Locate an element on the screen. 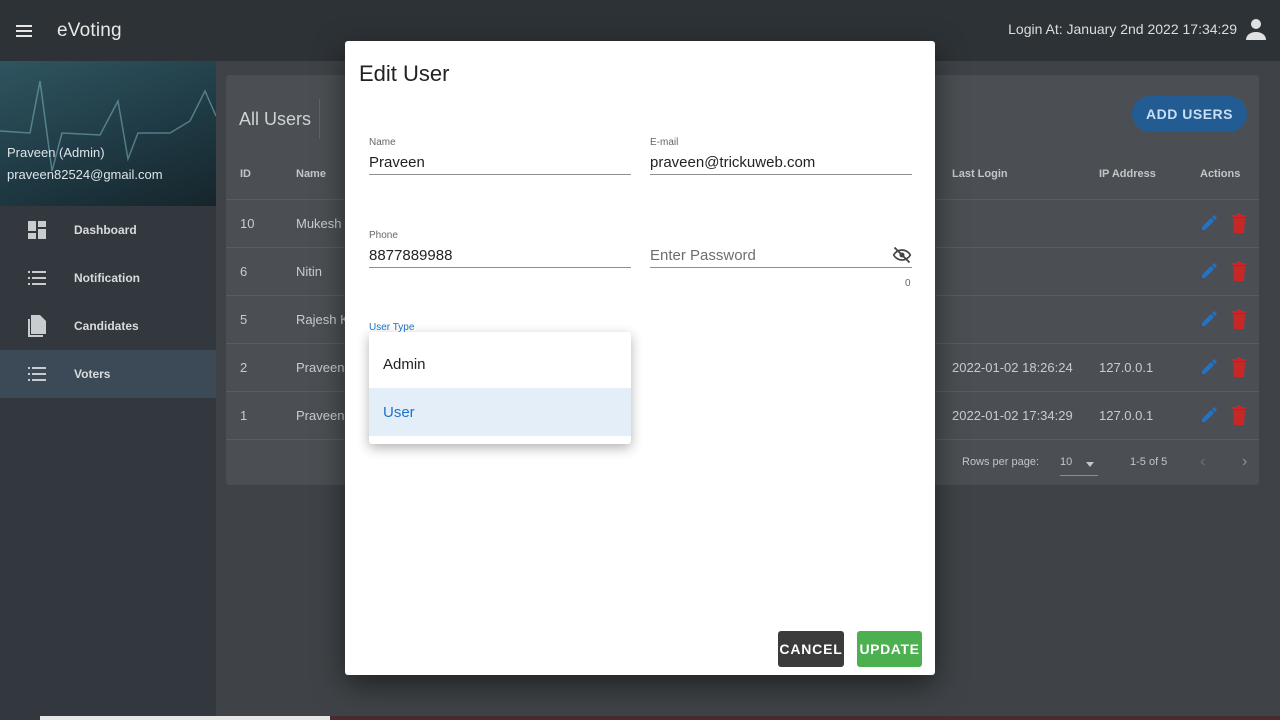  cell-name: Mukesh is located at coordinates (319, 223).